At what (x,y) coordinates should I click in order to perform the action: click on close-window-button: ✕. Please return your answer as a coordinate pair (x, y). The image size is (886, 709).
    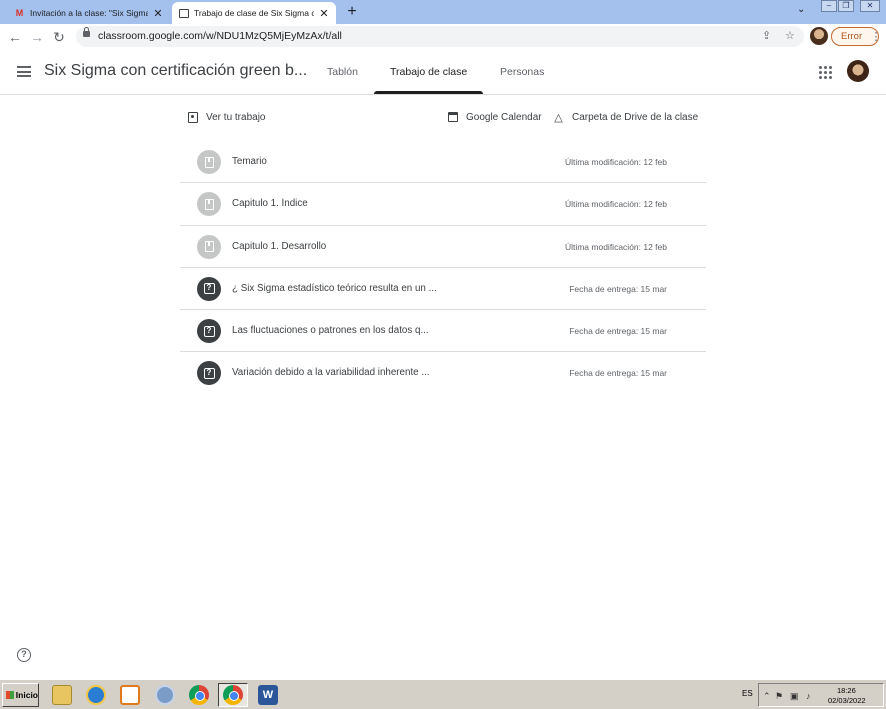
    Looking at the image, I should click on (870, 6).